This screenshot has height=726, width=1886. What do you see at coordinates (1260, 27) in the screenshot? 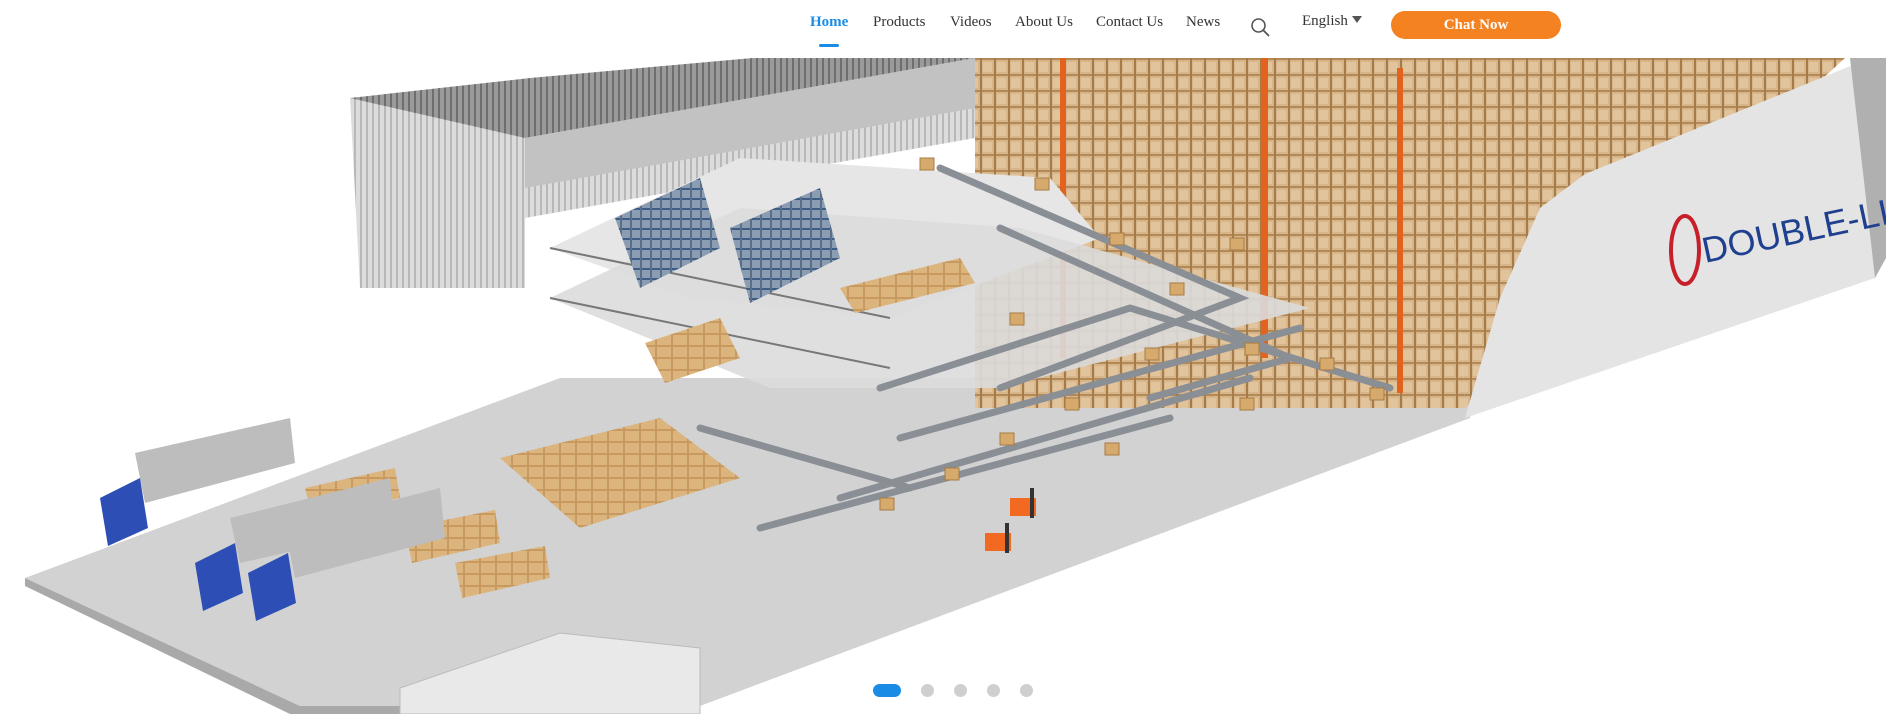
I see `search-icon` at bounding box center [1260, 27].